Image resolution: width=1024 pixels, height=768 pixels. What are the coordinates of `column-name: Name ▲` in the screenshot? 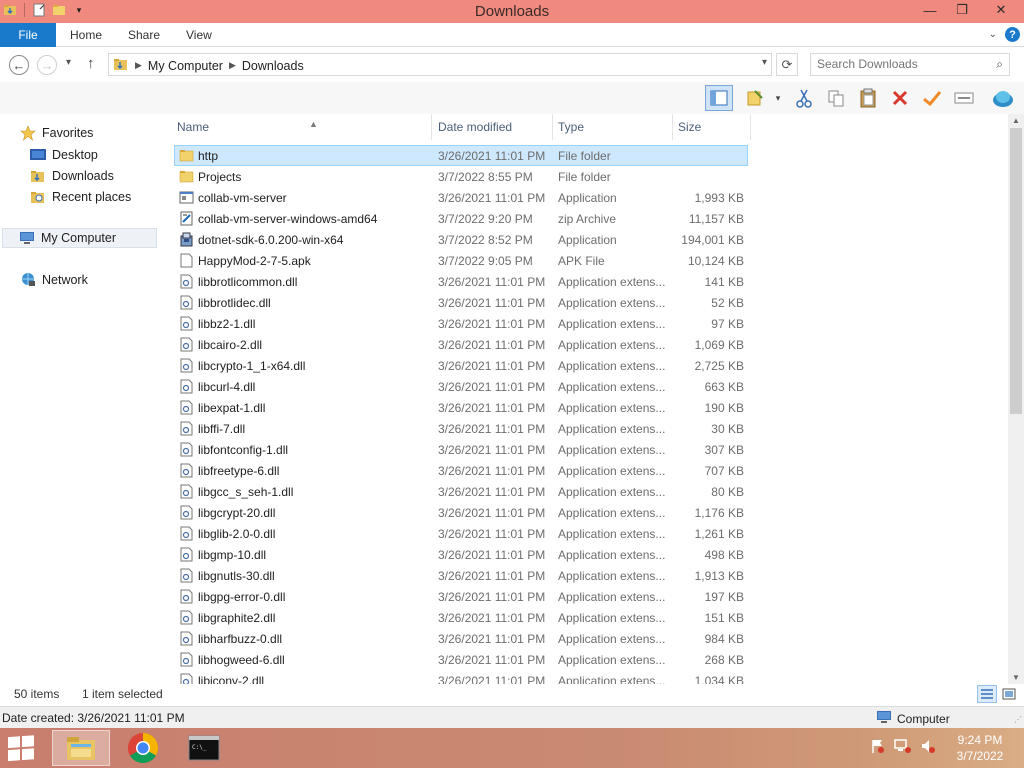 It's located at (302, 127).